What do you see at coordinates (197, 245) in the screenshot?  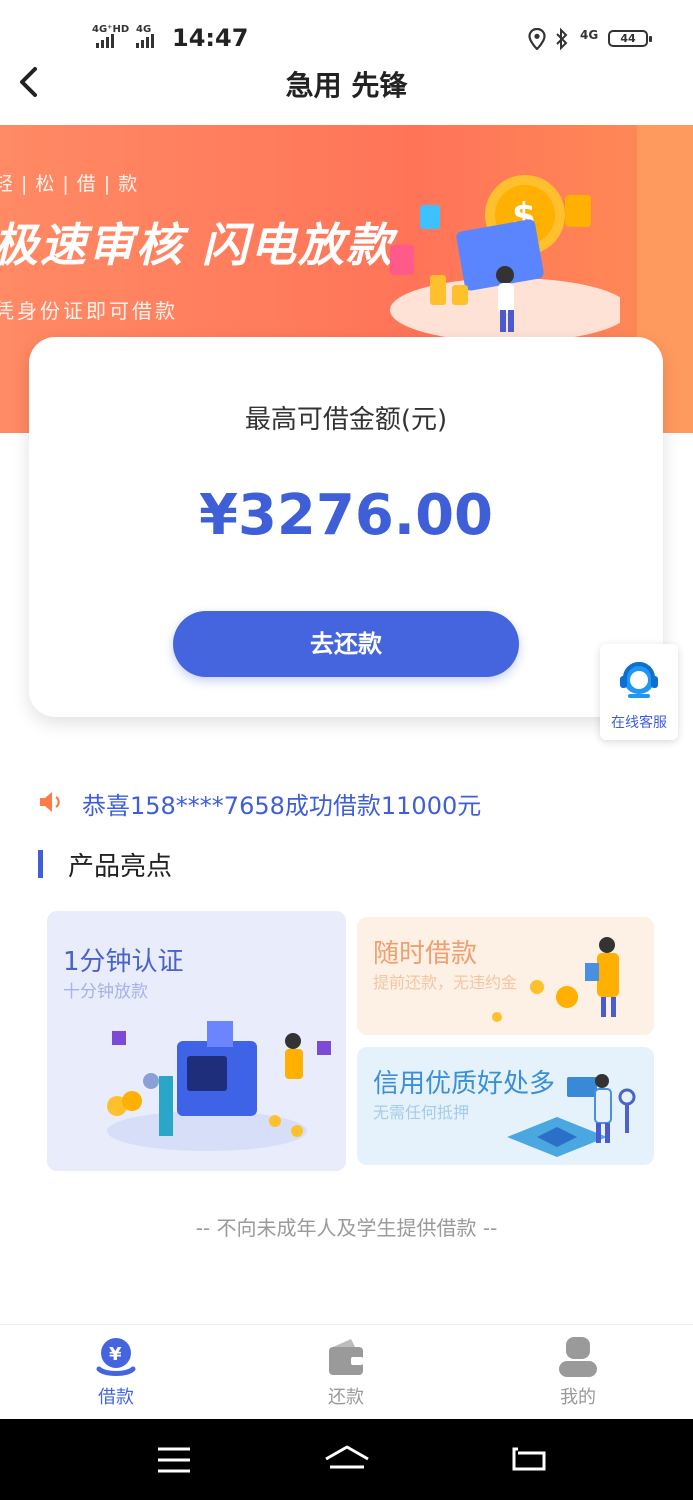 I see `banner-title: 极速审核 闪电放款` at bounding box center [197, 245].